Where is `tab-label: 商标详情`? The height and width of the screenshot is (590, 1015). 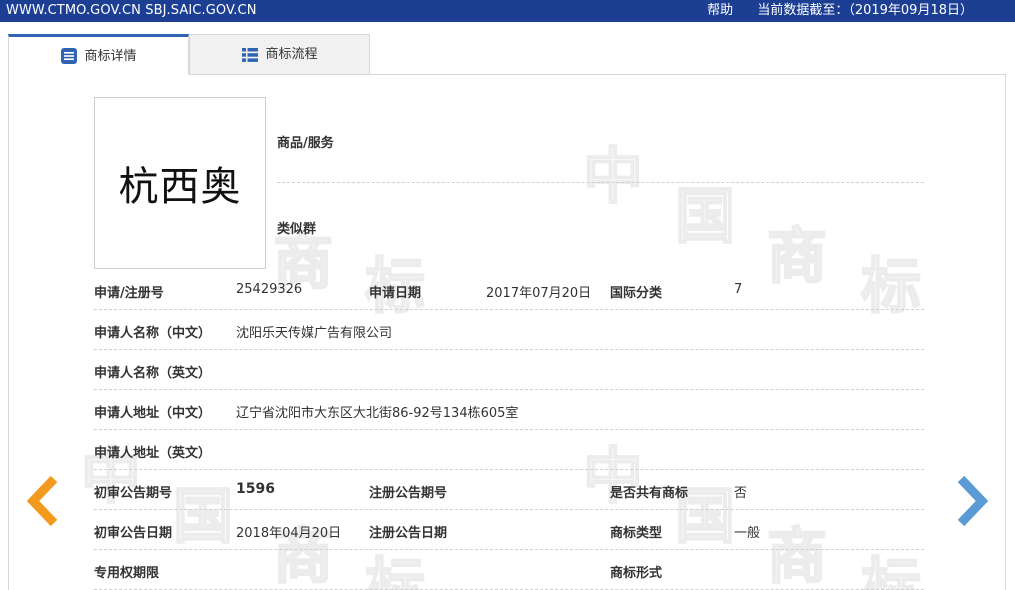
tab-label: 商标详情 is located at coordinates (110, 56).